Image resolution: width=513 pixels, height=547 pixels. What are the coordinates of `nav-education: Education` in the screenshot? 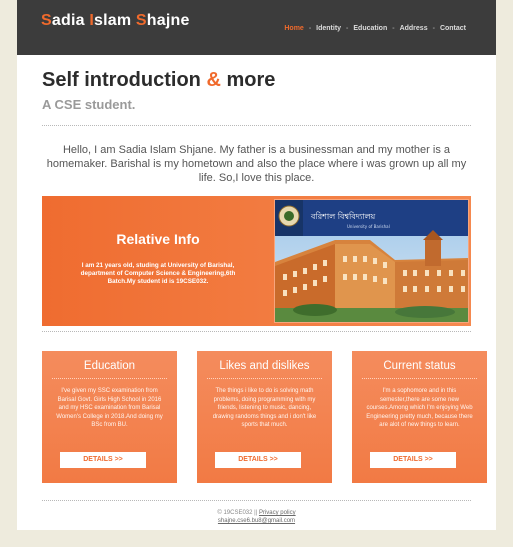 It's located at (370, 28).